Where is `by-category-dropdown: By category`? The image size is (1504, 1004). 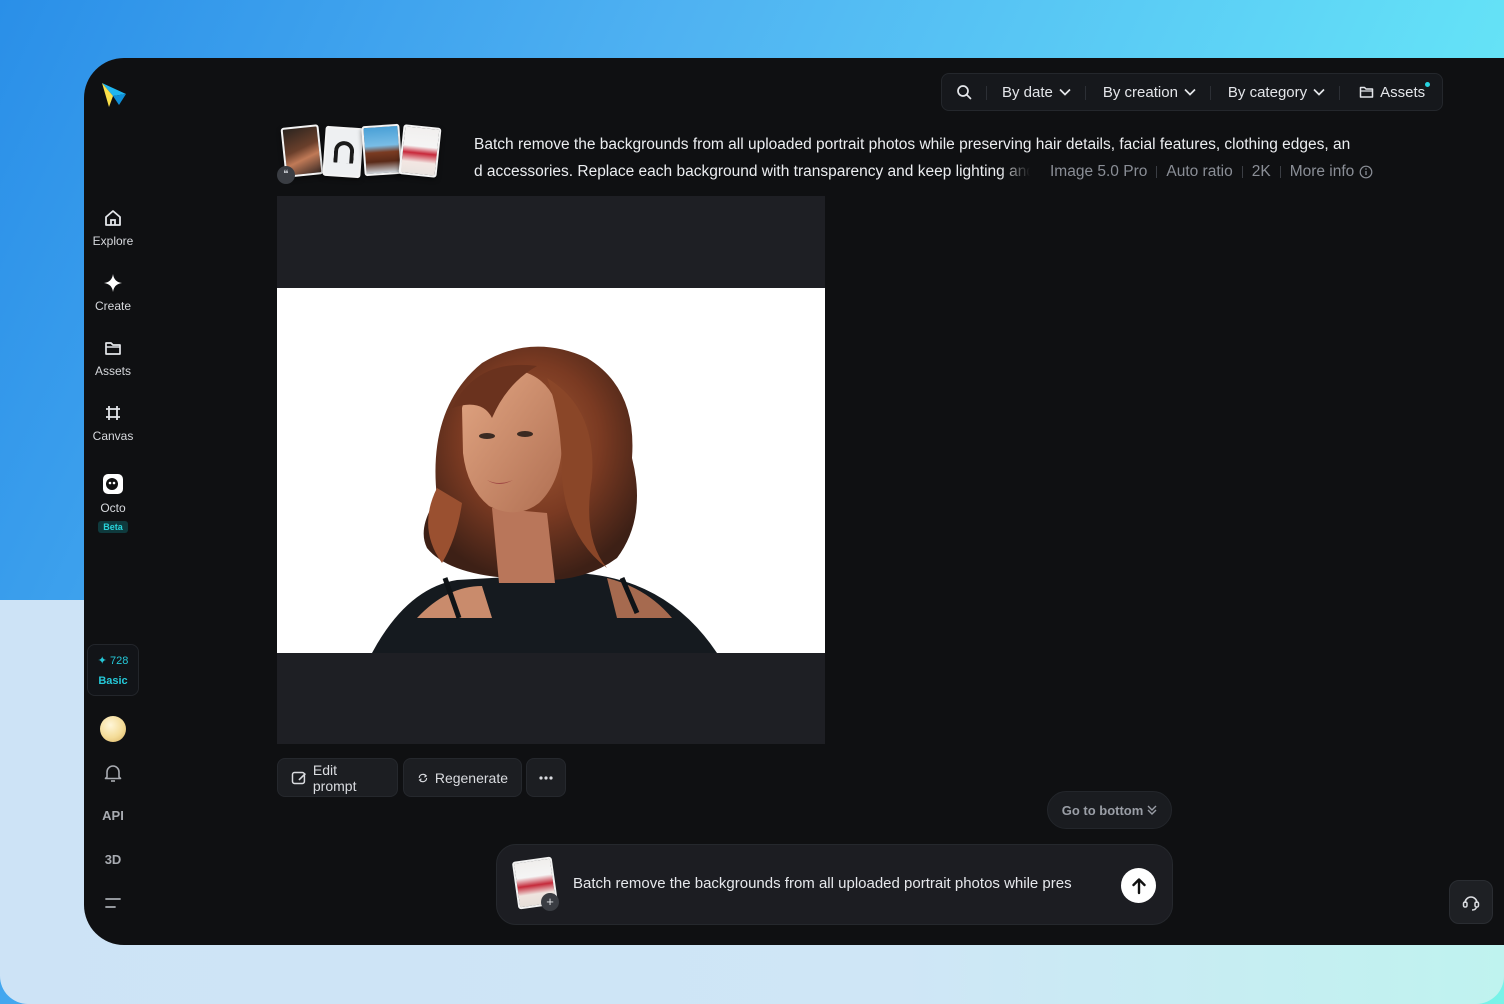 by-category-dropdown: By category is located at coordinates (1274, 92).